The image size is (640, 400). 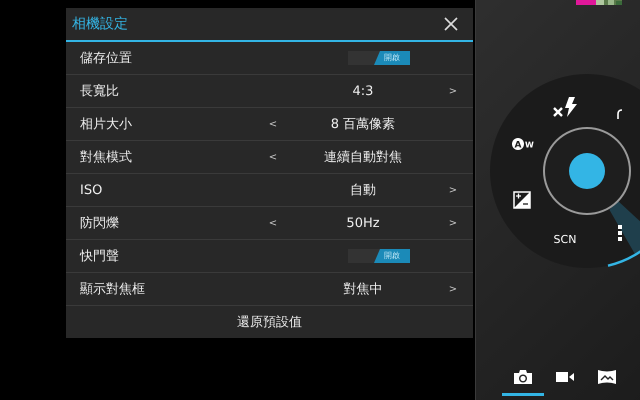 I want to click on panorama-icon, so click(x=607, y=377).